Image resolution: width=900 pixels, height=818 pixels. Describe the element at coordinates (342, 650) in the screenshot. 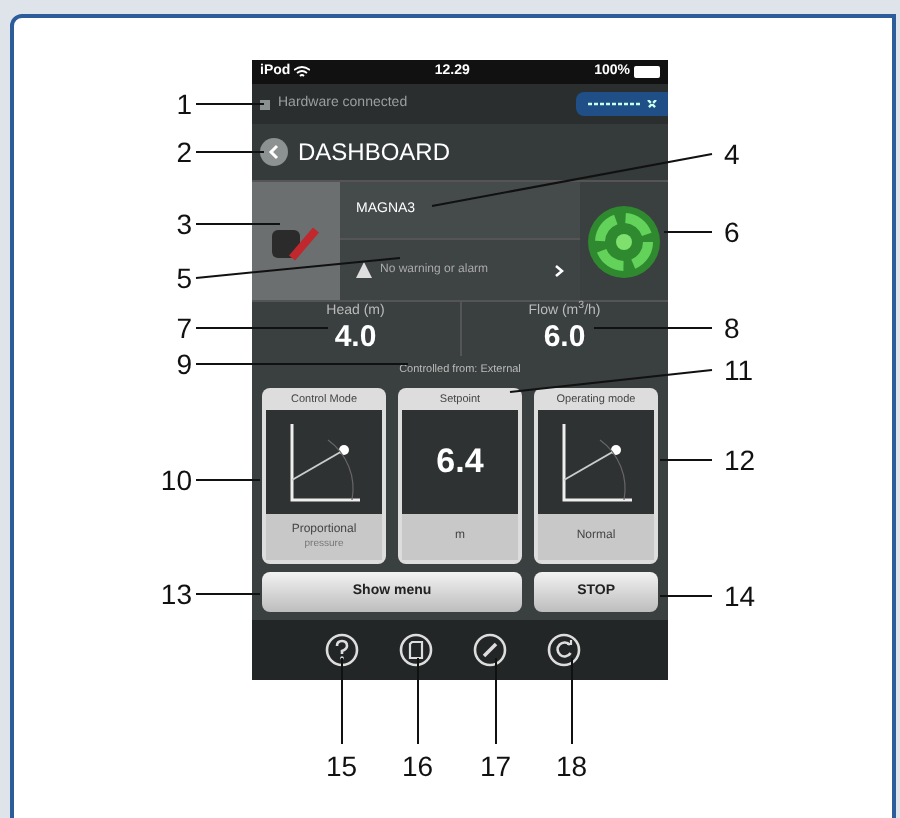

I see `help-icon` at that location.